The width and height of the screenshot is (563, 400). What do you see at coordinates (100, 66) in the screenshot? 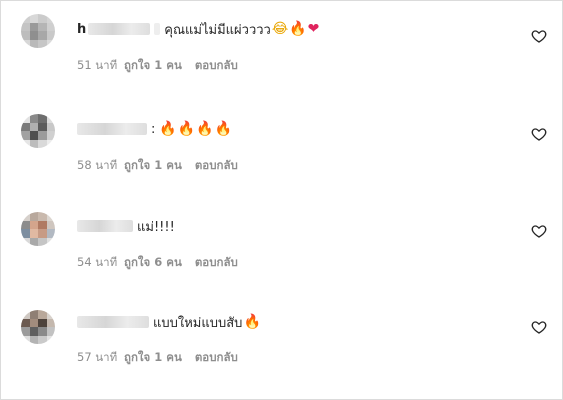
I see `comment-time: 51 นาที` at bounding box center [100, 66].